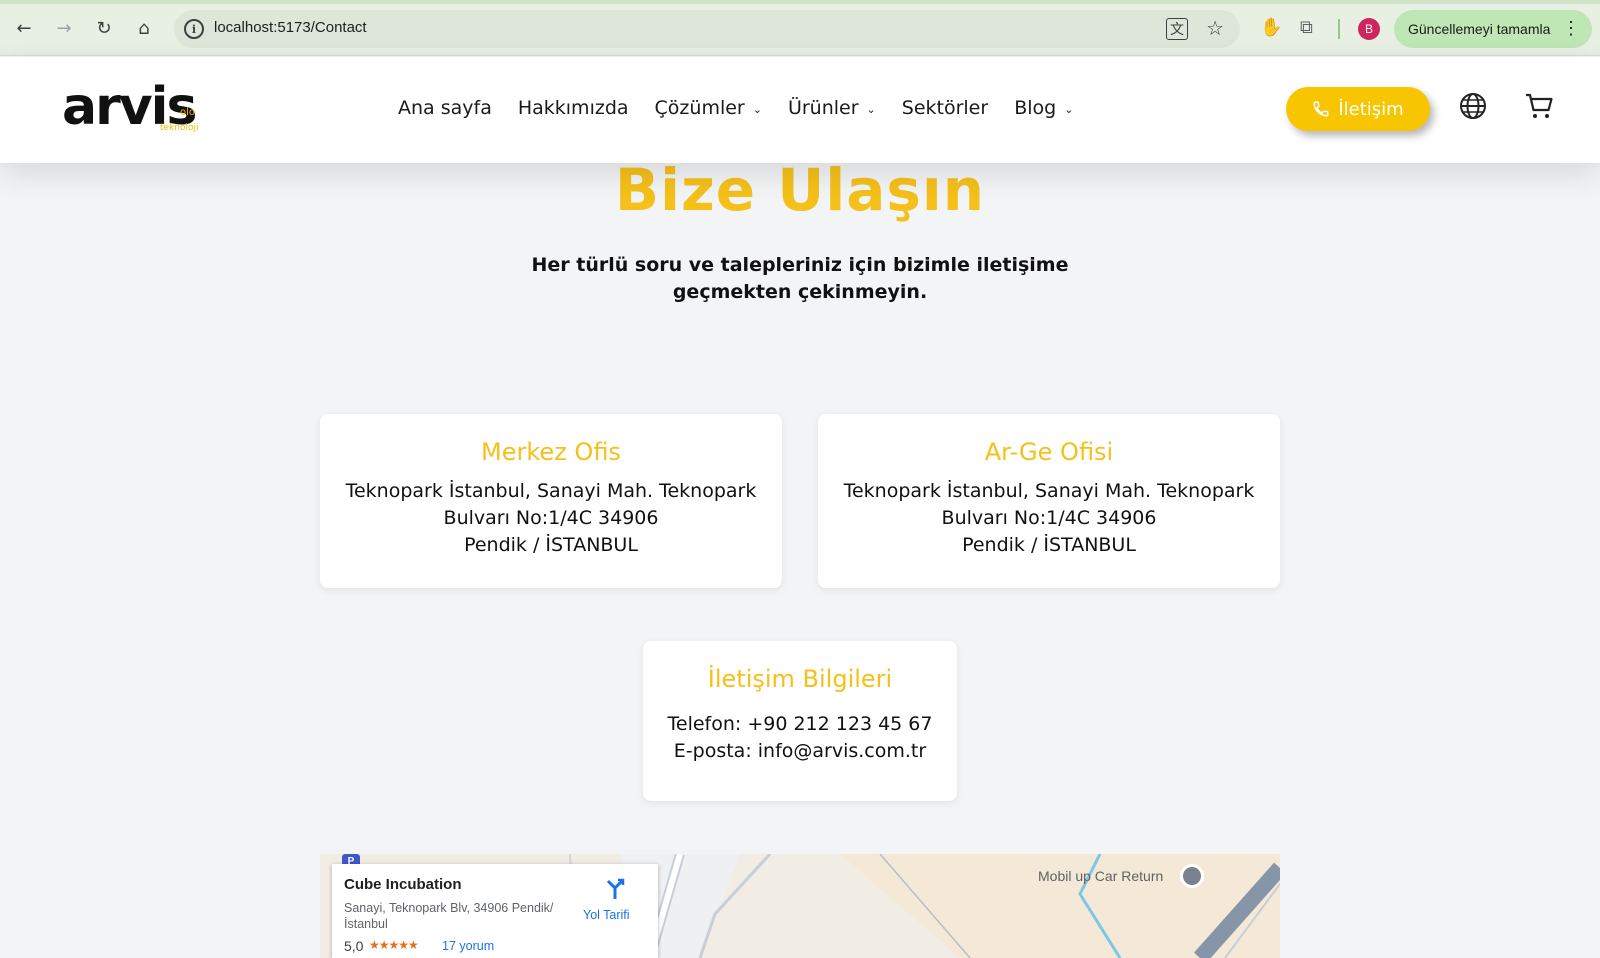 Image resolution: width=1600 pixels, height=958 pixels. I want to click on map-pin-icon, so click(1192, 876).